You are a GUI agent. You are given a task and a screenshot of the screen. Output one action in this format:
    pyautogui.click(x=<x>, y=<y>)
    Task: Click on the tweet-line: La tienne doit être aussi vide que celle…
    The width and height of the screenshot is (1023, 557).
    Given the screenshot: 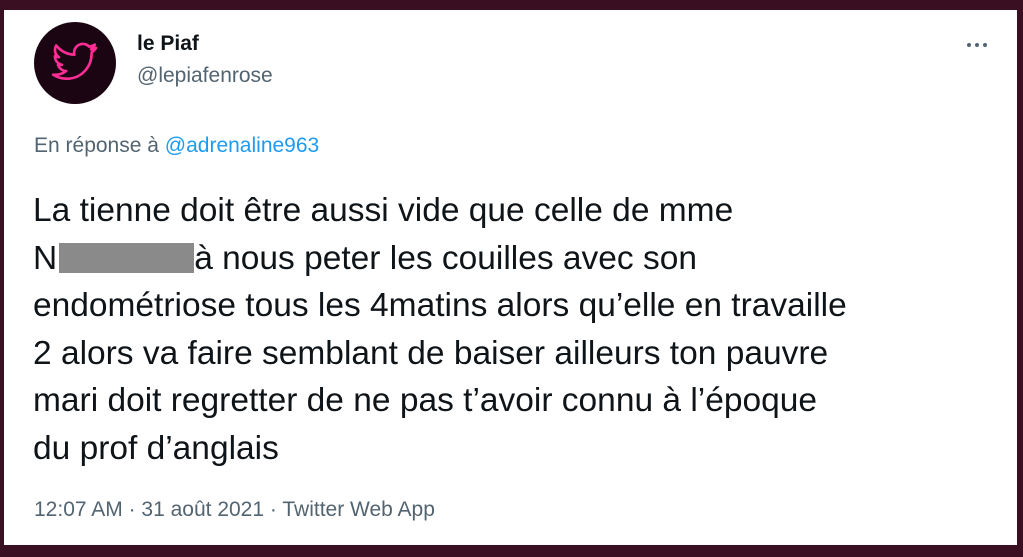 What is the action you would take?
    pyautogui.click(x=383, y=210)
    